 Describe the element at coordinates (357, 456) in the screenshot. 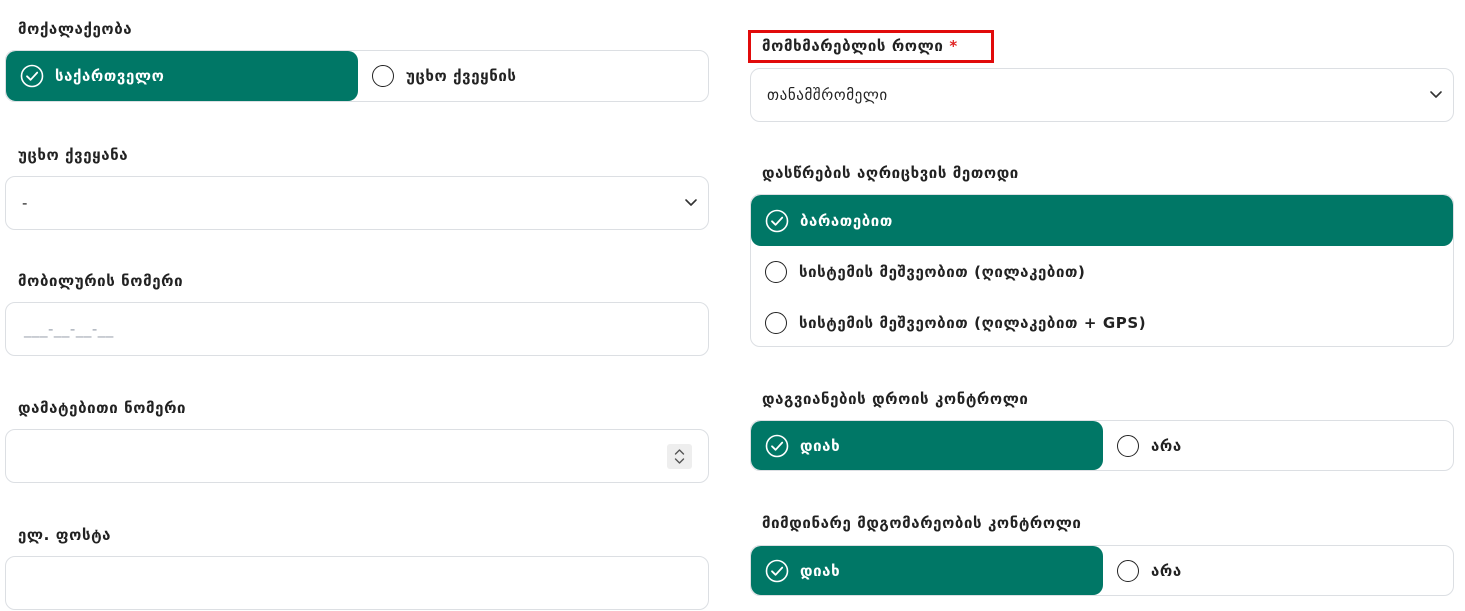

I see `extra-number-input` at that location.